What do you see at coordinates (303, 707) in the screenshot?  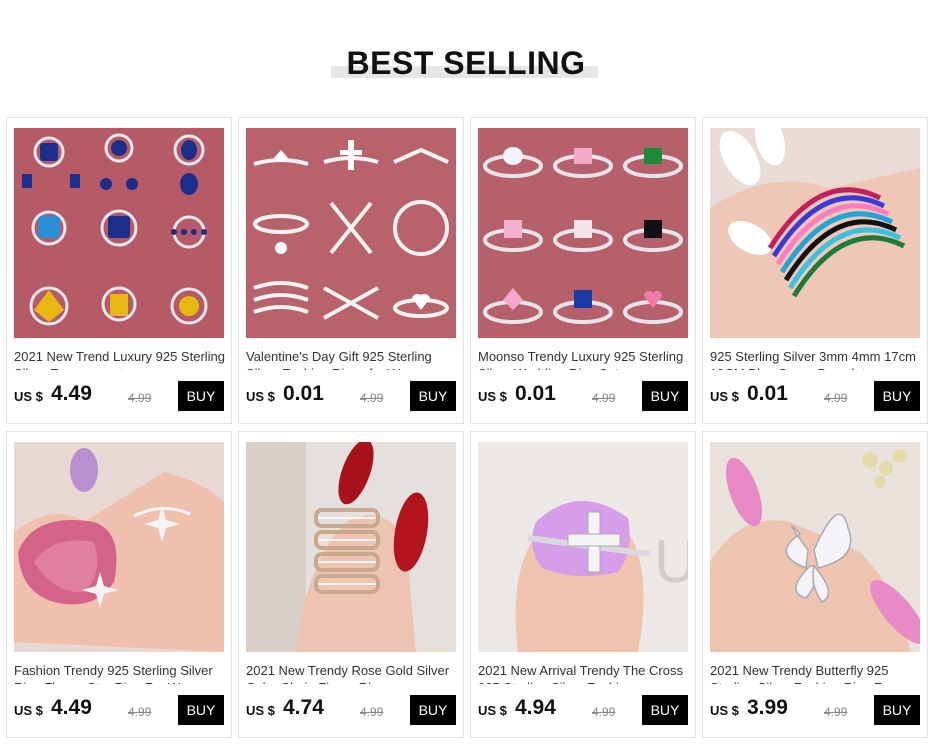 I see `product-price: 4.74` at bounding box center [303, 707].